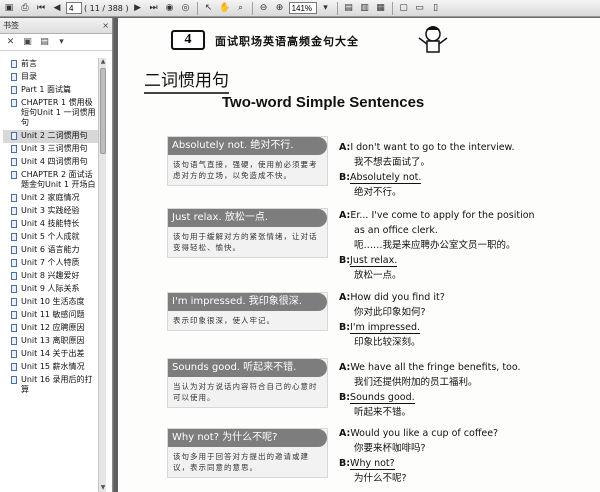 The width and height of the screenshot is (600, 492). What do you see at coordinates (103, 62) in the screenshot?
I see `scroll-up-icon: ▲` at bounding box center [103, 62].